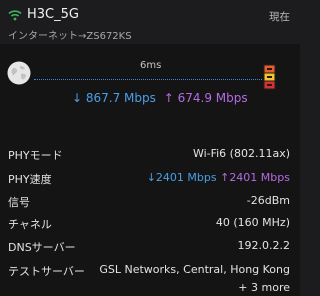 The width and height of the screenshot is (320, 296). I want to click on dns-value: 192.0.2.2, so click(263, 245).